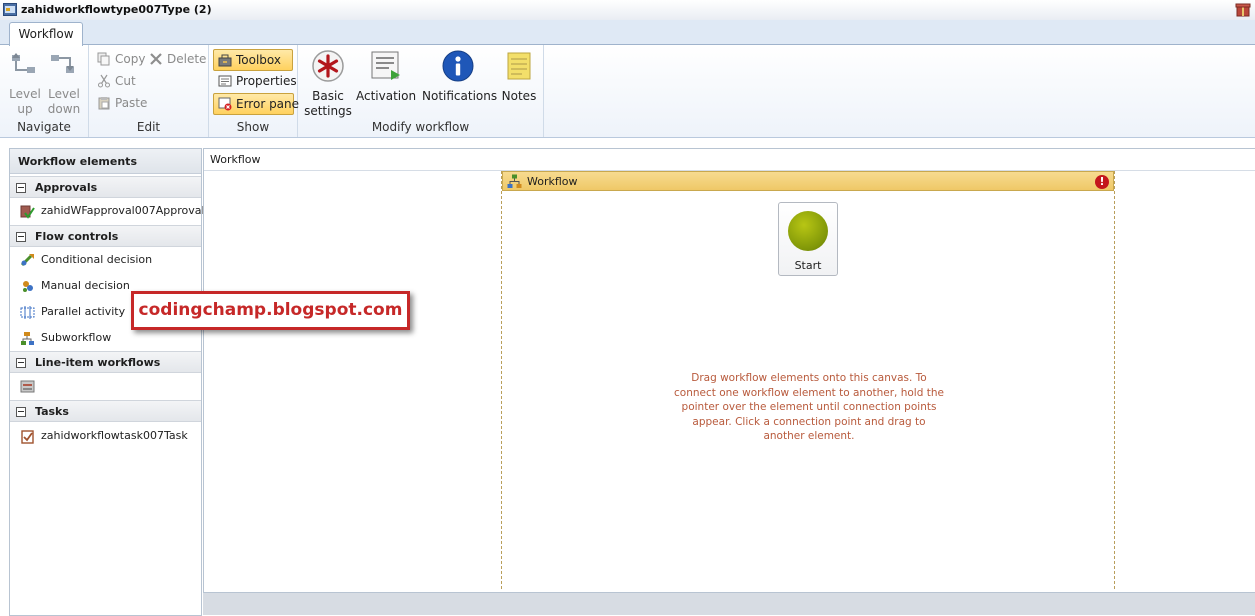 Image resolution: width=1255 pixels, height=616 pixels. Describe the element at coordinates (10, 9) in the screenshot. I see `app-icon` at that location.